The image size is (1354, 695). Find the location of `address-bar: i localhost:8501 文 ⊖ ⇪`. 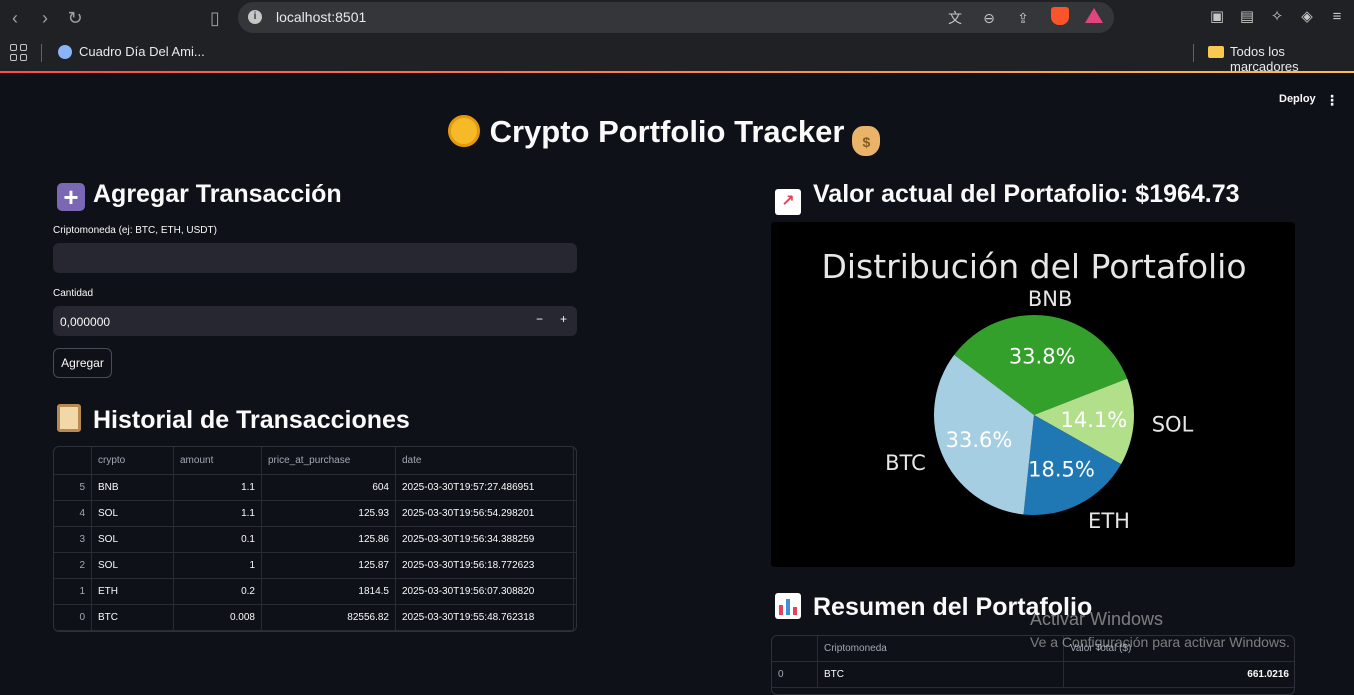

address-bar: i localhost:8501 文 ⊖ ⇪ is located at coordinates (676, 17).